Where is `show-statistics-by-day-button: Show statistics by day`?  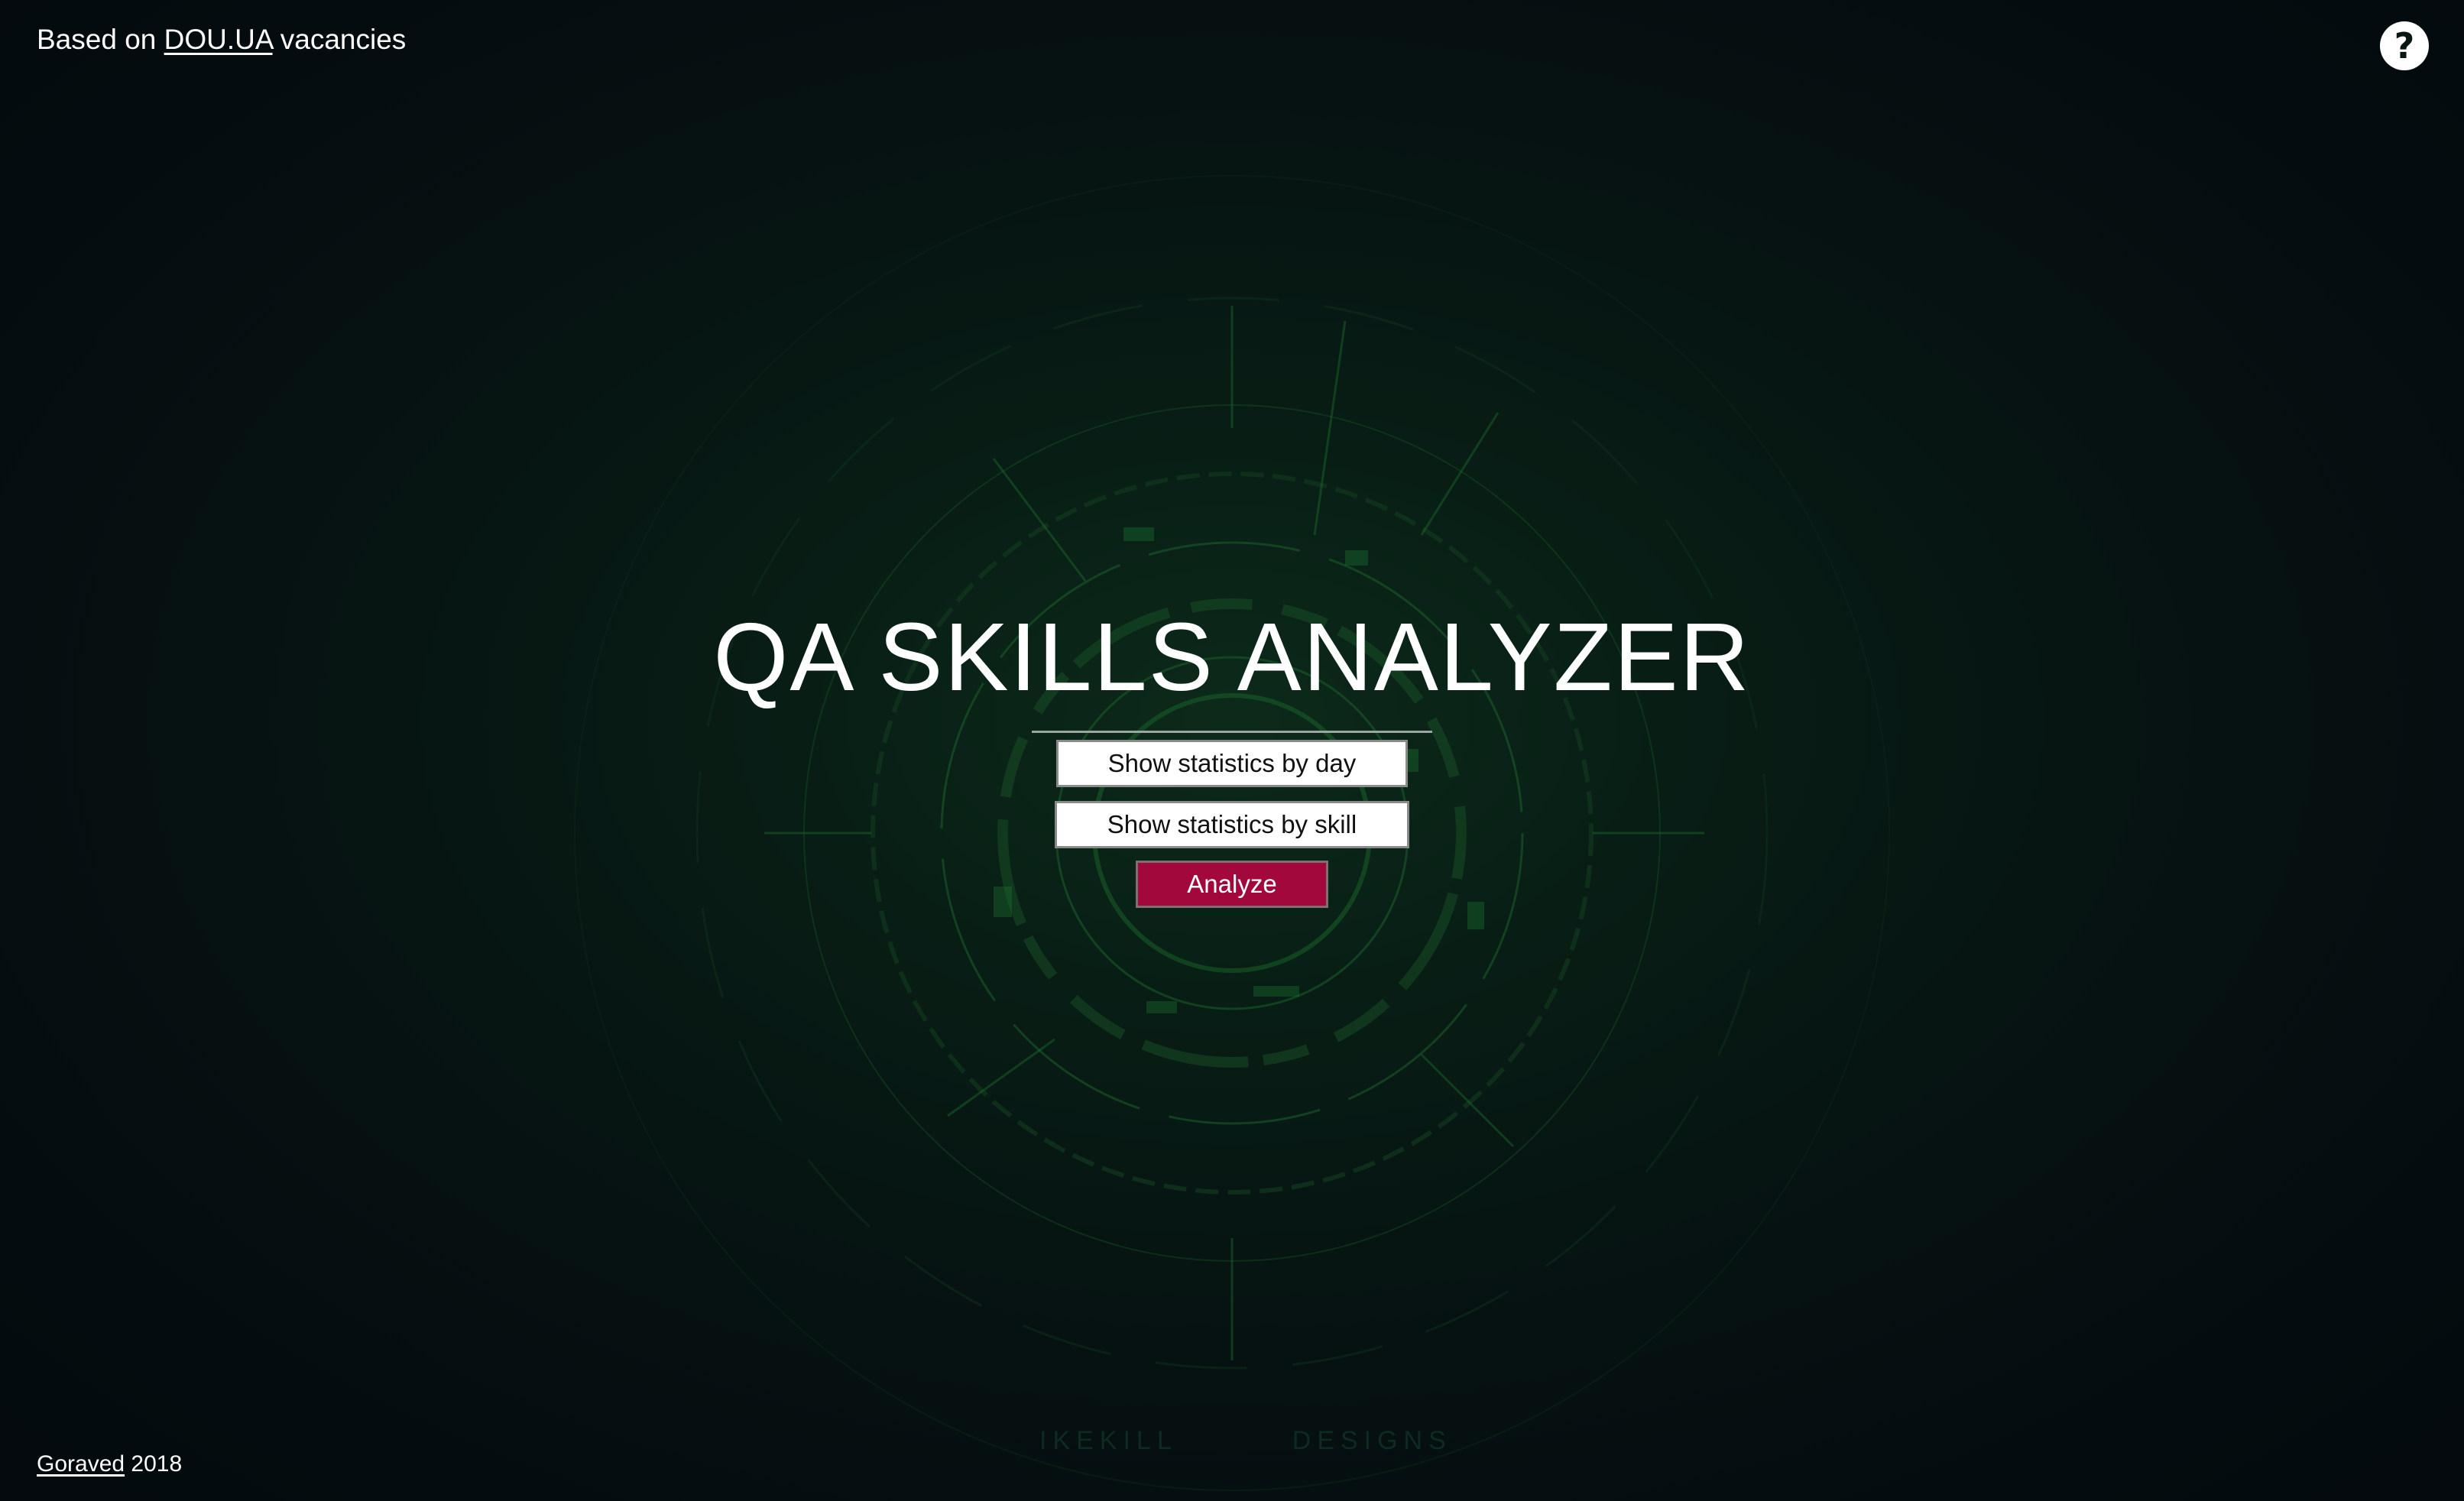
show-statistics-by-day-button: Show statistics by day is located at coordinates (1232, 763).